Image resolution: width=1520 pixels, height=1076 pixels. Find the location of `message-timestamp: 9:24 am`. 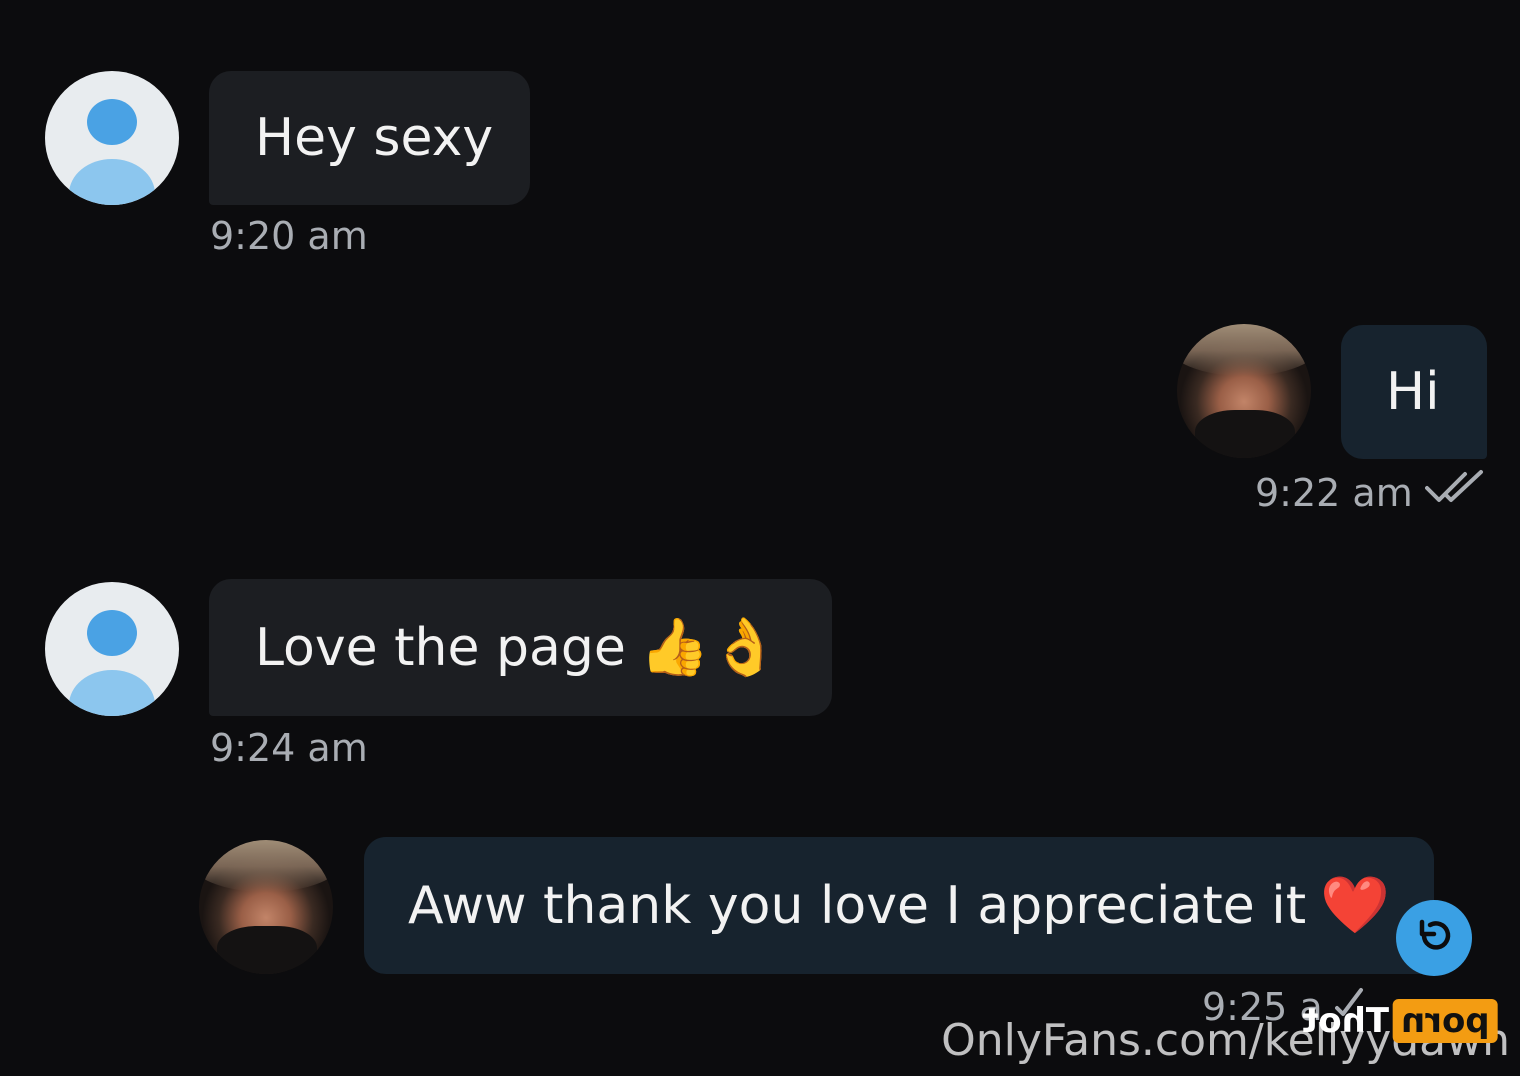

message-timestamp: 9:24 am is located at coordinates (289, 748).